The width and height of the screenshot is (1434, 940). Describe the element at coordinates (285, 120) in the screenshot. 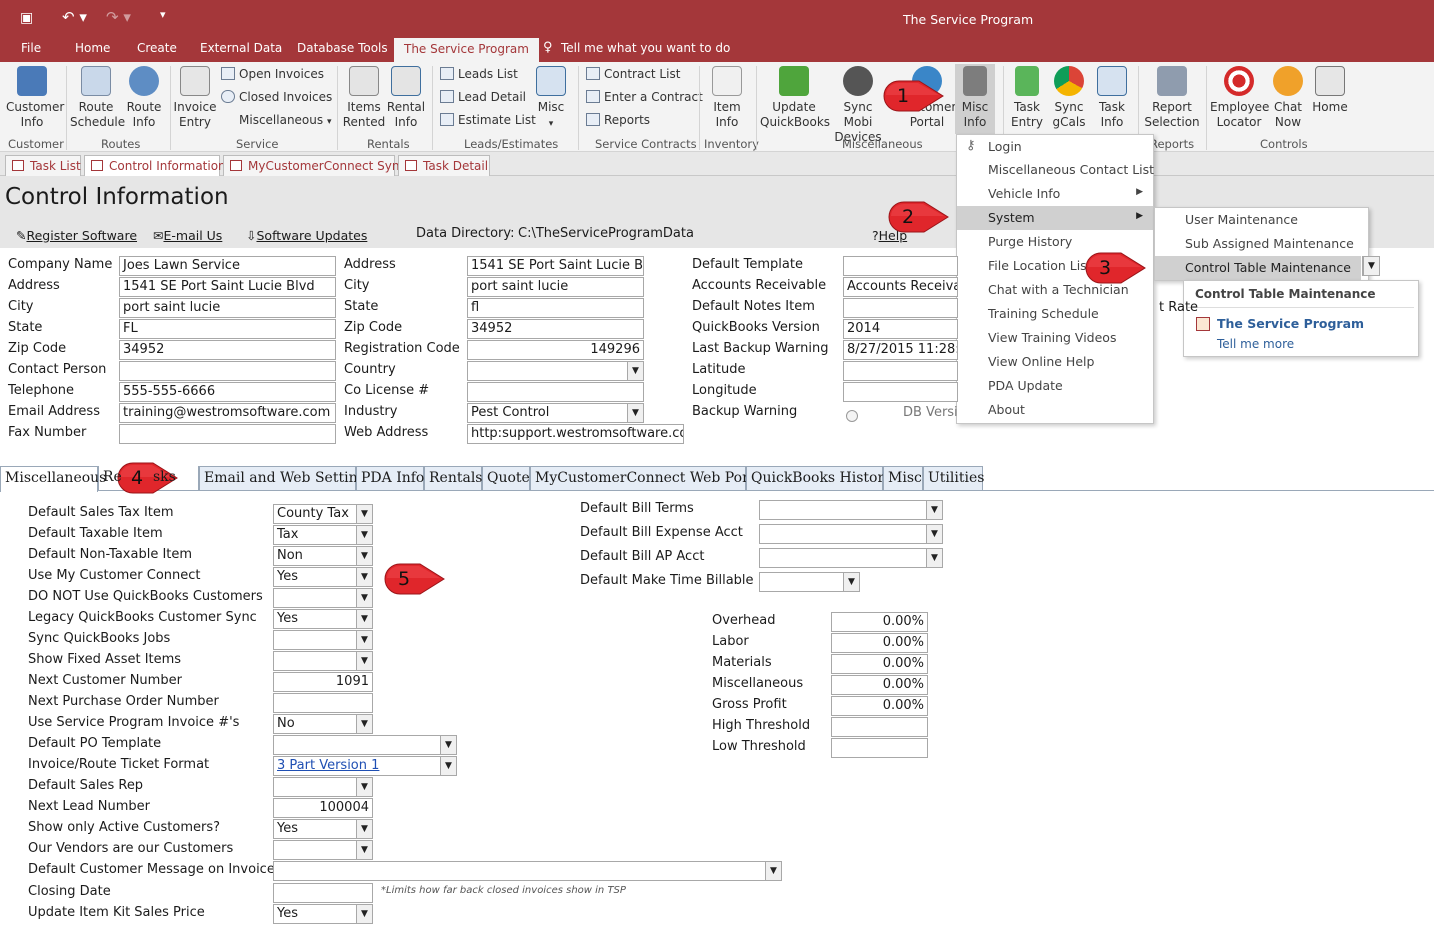

I see `miscellaneous-button: Miscellaneous ▾` at that location.